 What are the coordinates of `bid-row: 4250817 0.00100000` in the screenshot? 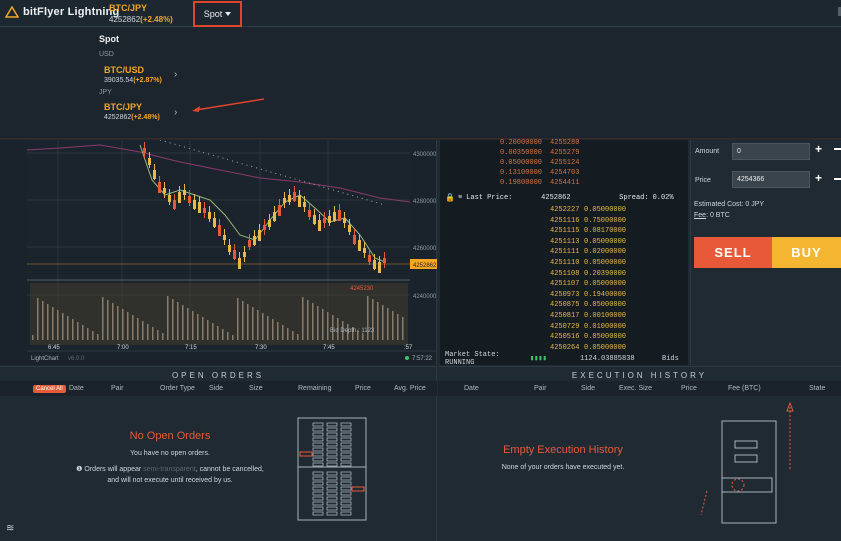 It's located at (600, 316).